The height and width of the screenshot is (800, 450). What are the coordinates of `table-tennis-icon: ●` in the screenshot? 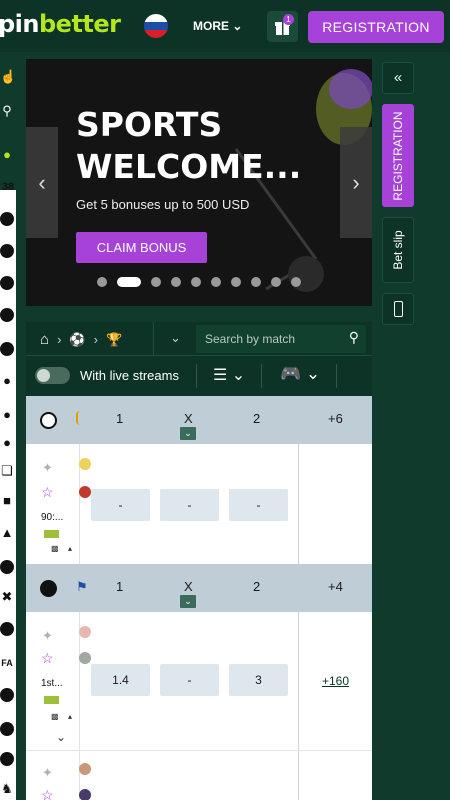 It's located at (7, 381).